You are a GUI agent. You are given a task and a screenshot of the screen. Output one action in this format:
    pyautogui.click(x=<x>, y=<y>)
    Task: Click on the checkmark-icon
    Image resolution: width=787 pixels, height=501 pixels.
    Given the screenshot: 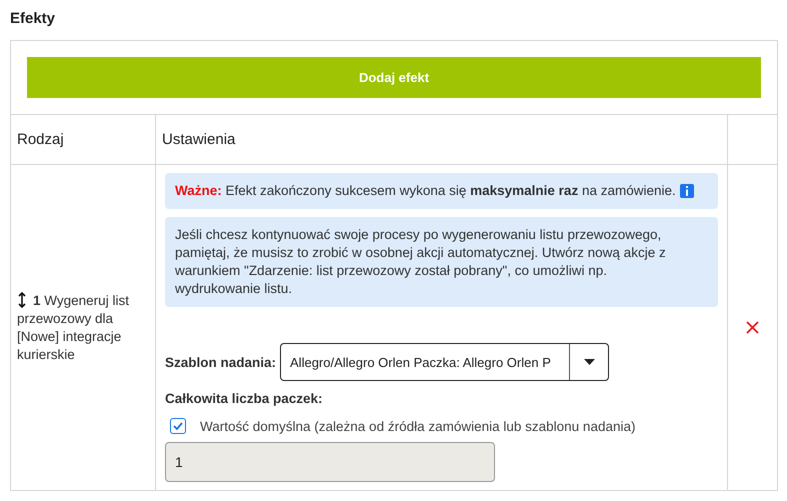 What is the action you would take?
    pyautogui.click(x=178, y=426)
    